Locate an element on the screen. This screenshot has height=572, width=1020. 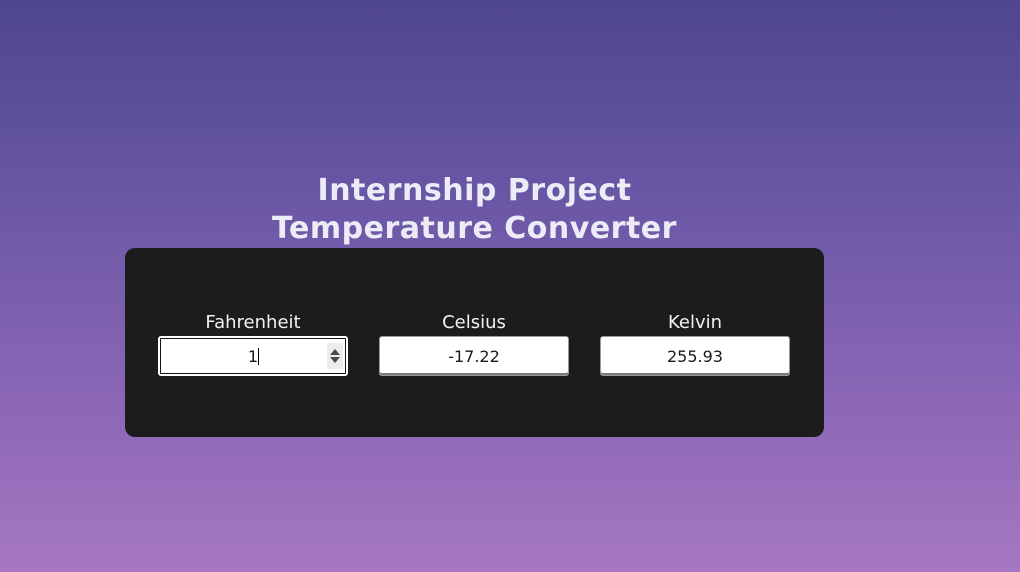
fahrenheit-label: Fahrenheit is located at coordinates (253, 322).